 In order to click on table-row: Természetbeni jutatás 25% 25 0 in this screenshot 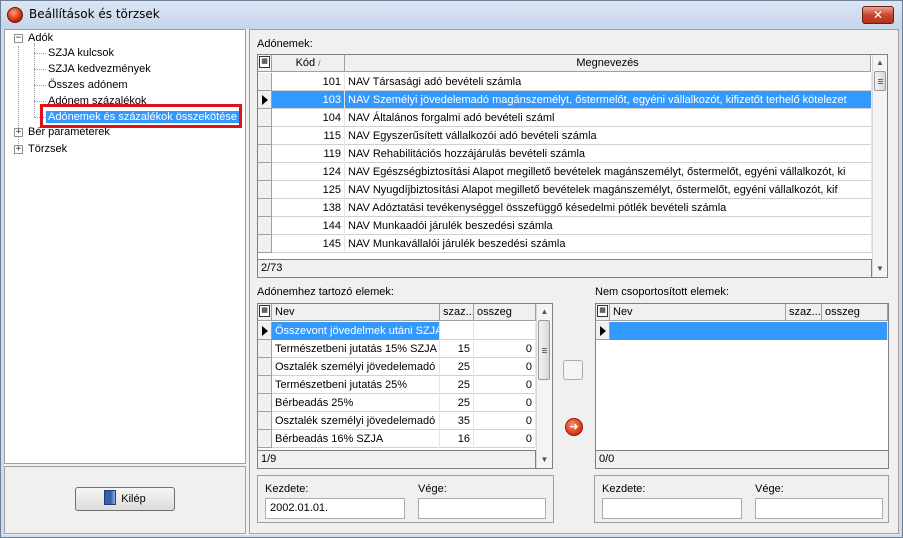, I will do `click(397, 385)`.